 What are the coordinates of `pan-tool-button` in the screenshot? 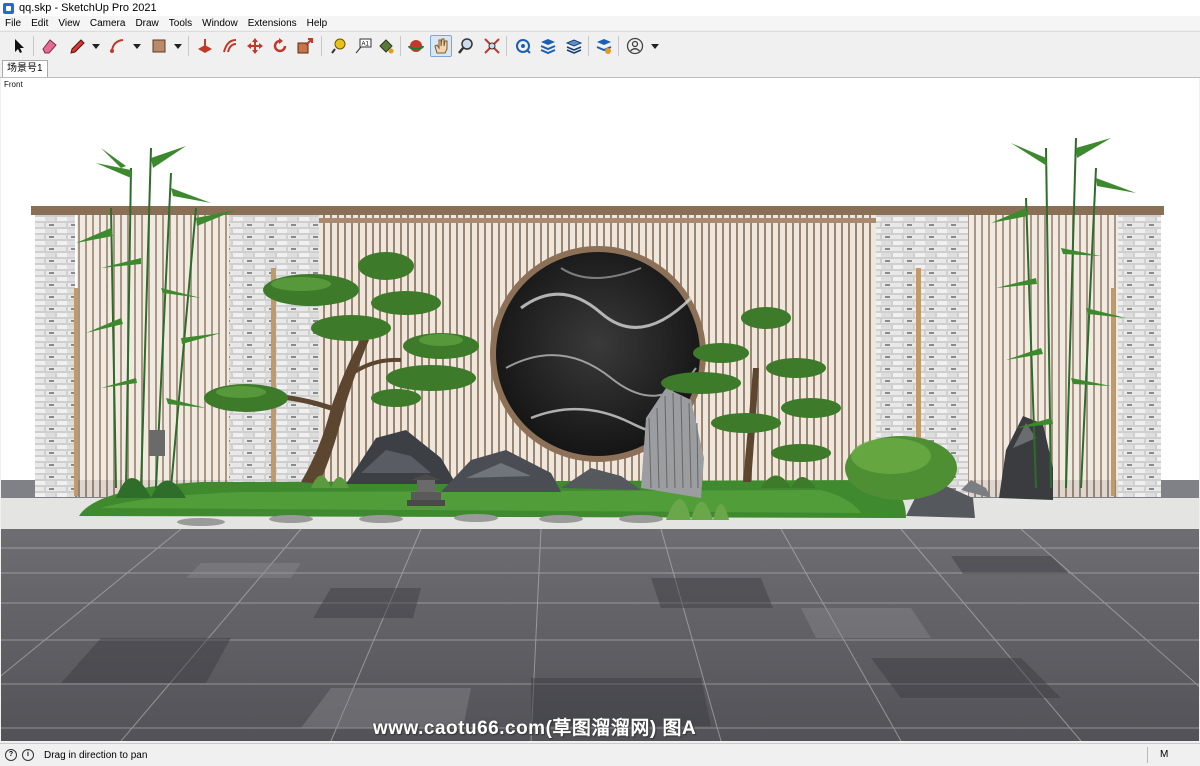 It's located at (441, 46).